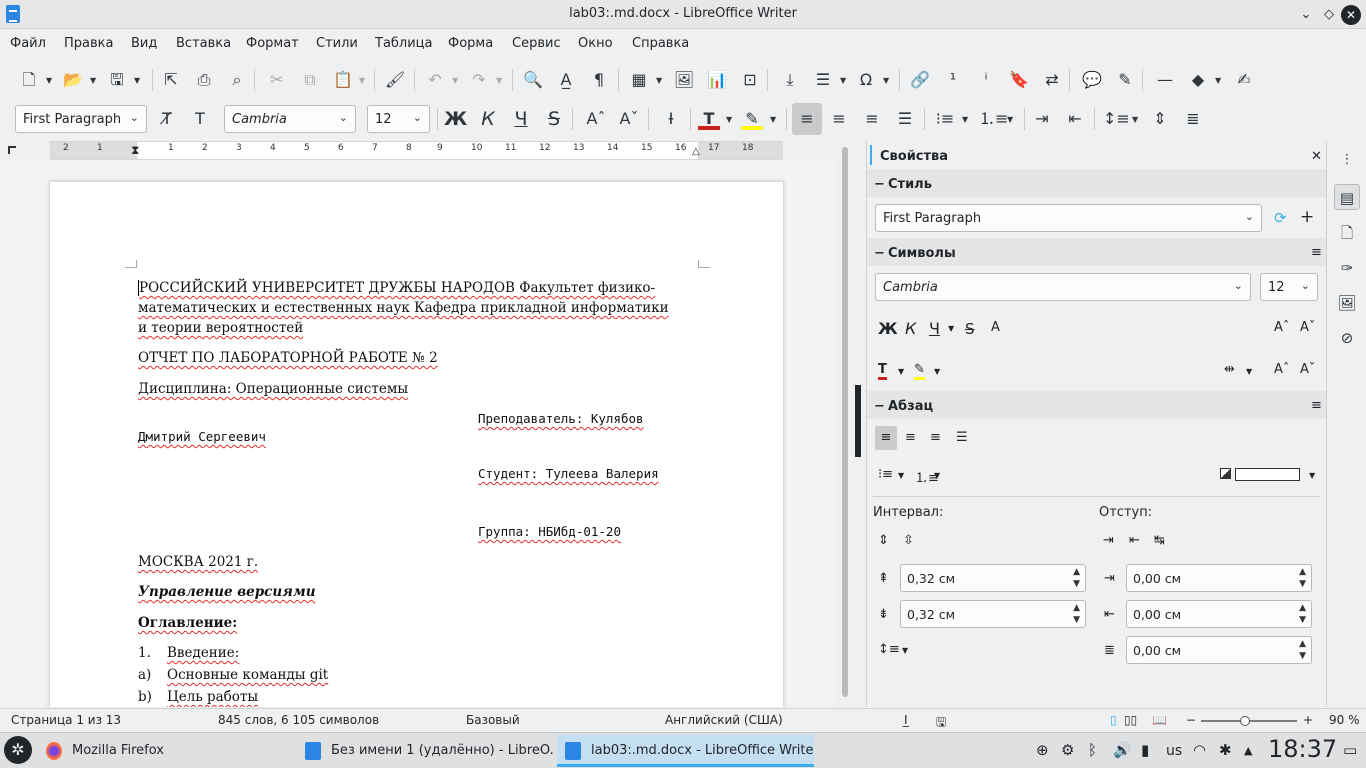 The image size is (1366, 768). Describe the element at coordinates (993, 578) in the screenshot. I see `spacing-above-field: 0,32 см ▲ ▼` at that location.